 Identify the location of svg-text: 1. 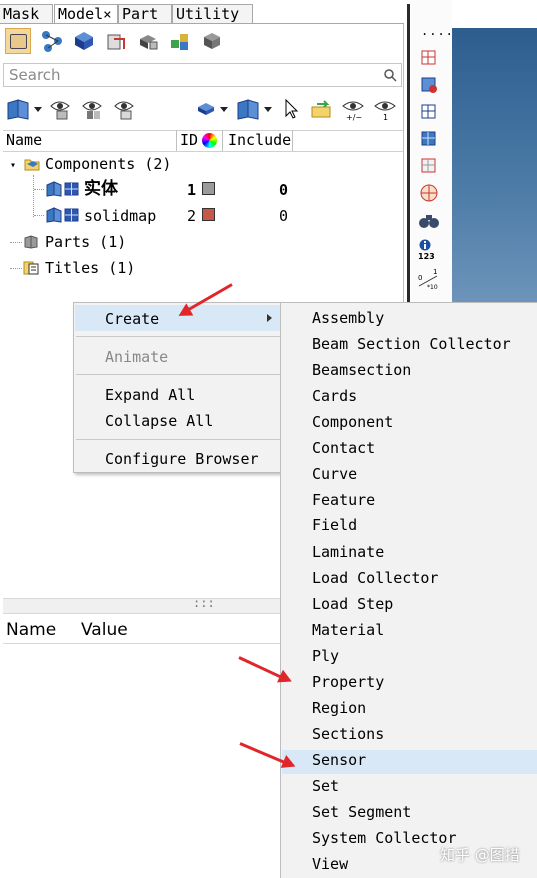
(435, 272).